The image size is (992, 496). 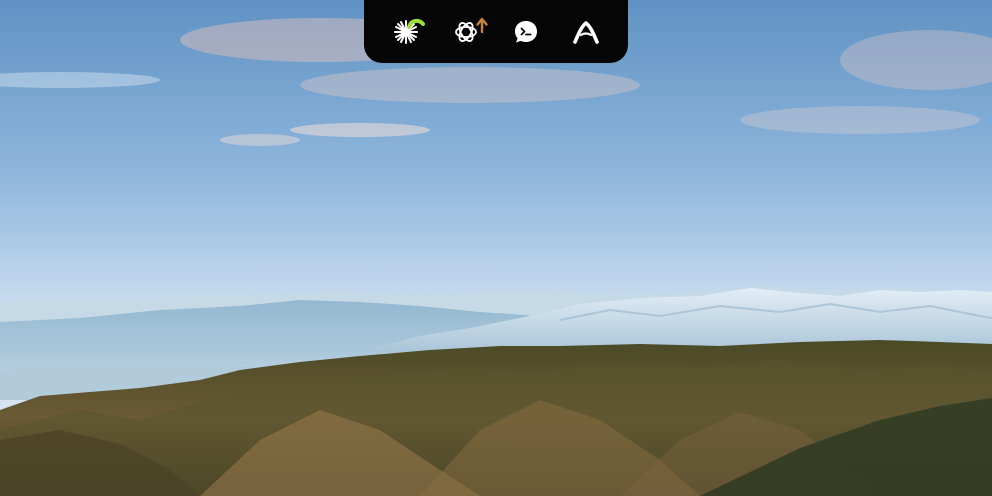 What do you see at coordinates (467, 32) in the screenshot?
I see `chatgpt-app-button` at bounding box center [467, 32].